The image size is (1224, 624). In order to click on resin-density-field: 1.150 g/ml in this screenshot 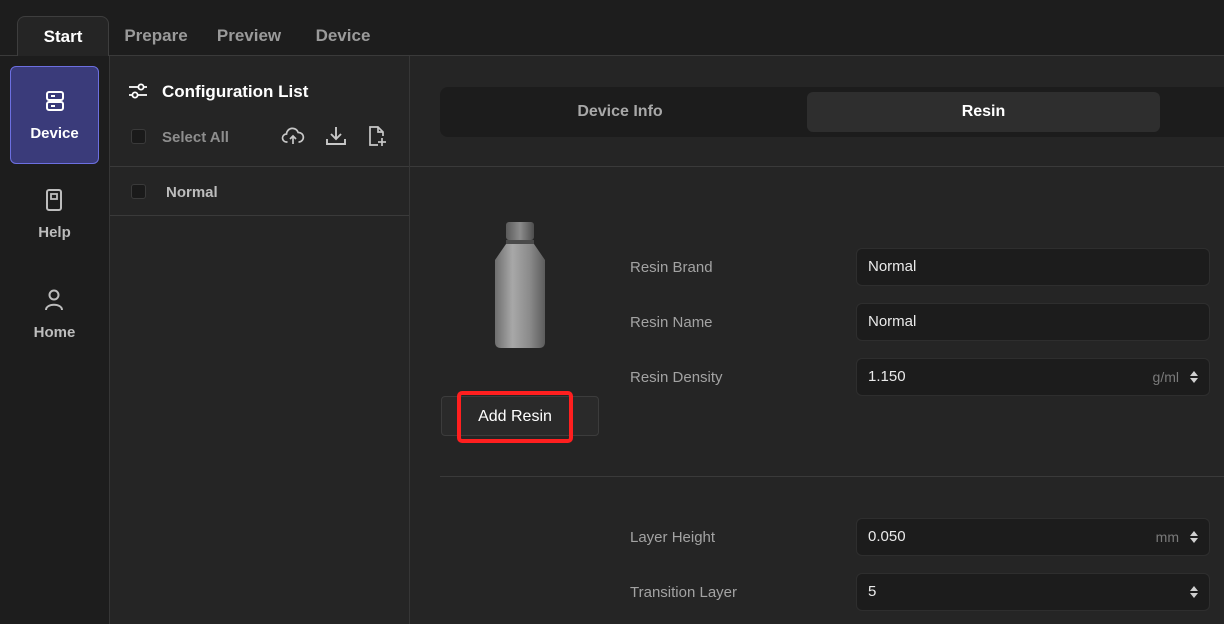, I will do `click(1033, 377)`.